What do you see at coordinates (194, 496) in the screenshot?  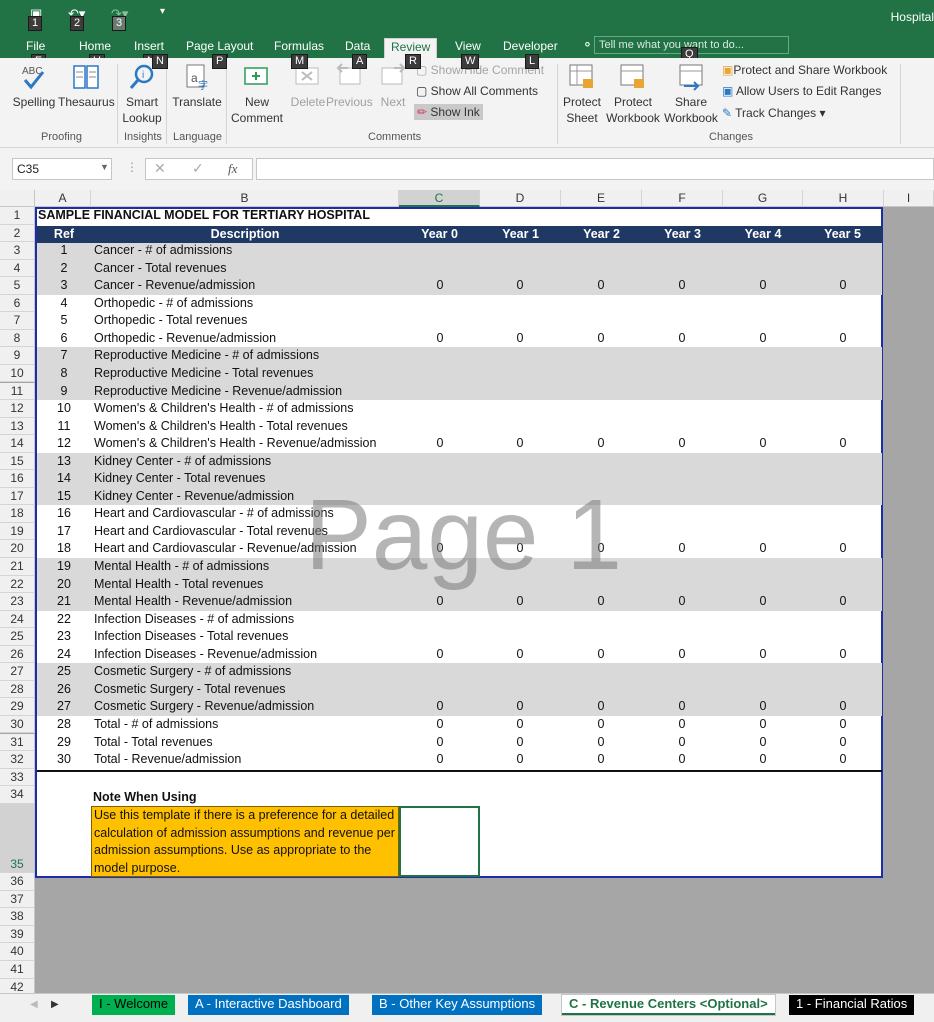 I see `cell-description: Kidney Center - Revenue/admission` at bounding box center [194, 496].